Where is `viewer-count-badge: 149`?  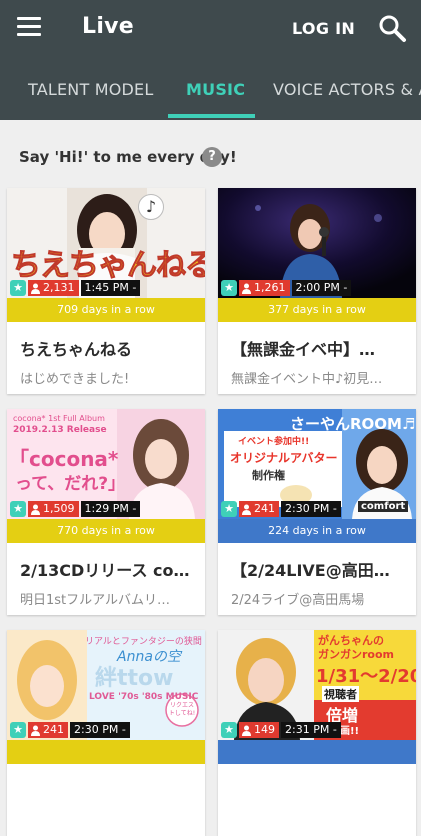 viewer-count-badge: 149 is located at coordinates (259, 730).